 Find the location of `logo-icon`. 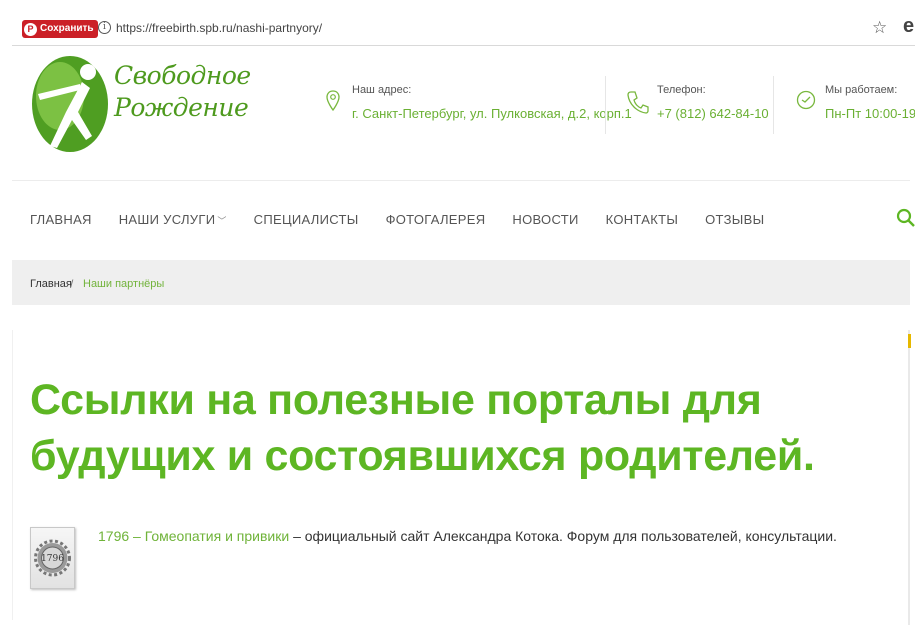

logo-icon is located at coordinates (70, 104).